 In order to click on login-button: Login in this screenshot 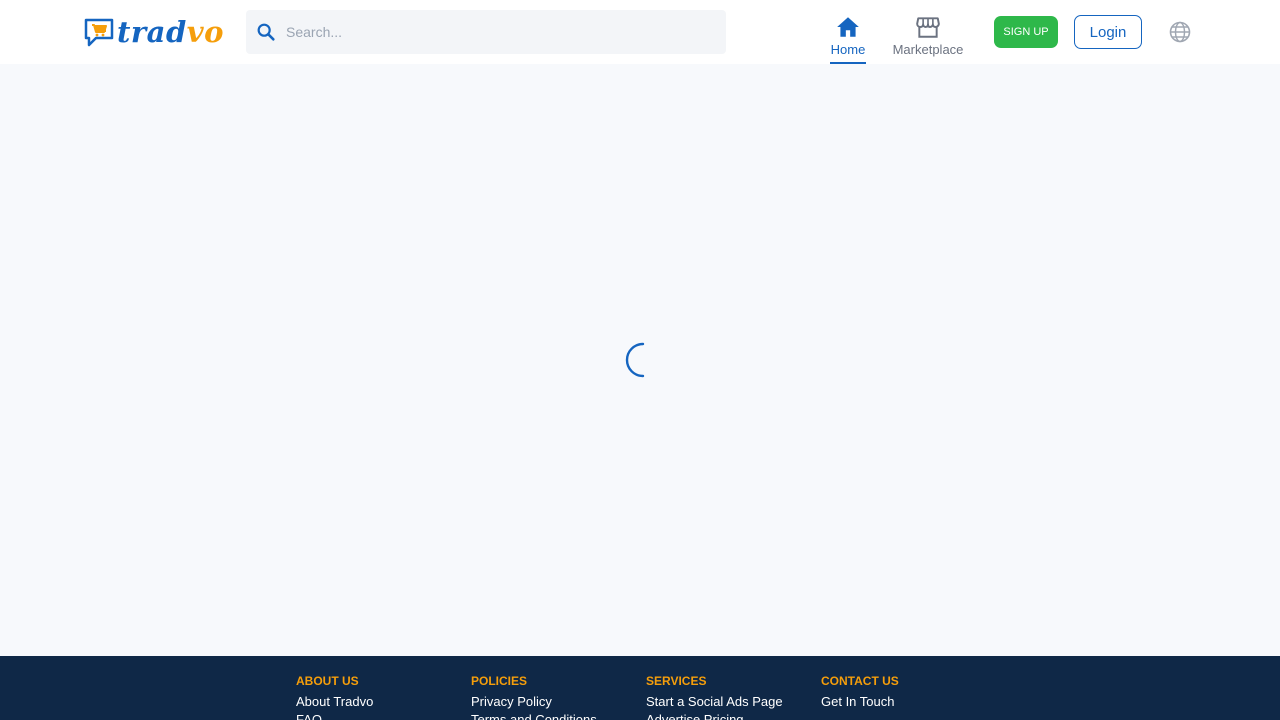, I will do `click(1108, 32)`.